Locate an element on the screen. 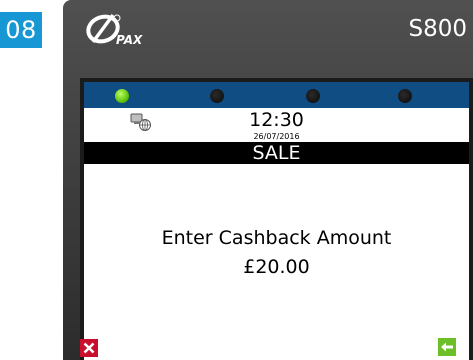 This screenshot has height=360, width=473. model-label: S800 is located at coordinates (438, 29).